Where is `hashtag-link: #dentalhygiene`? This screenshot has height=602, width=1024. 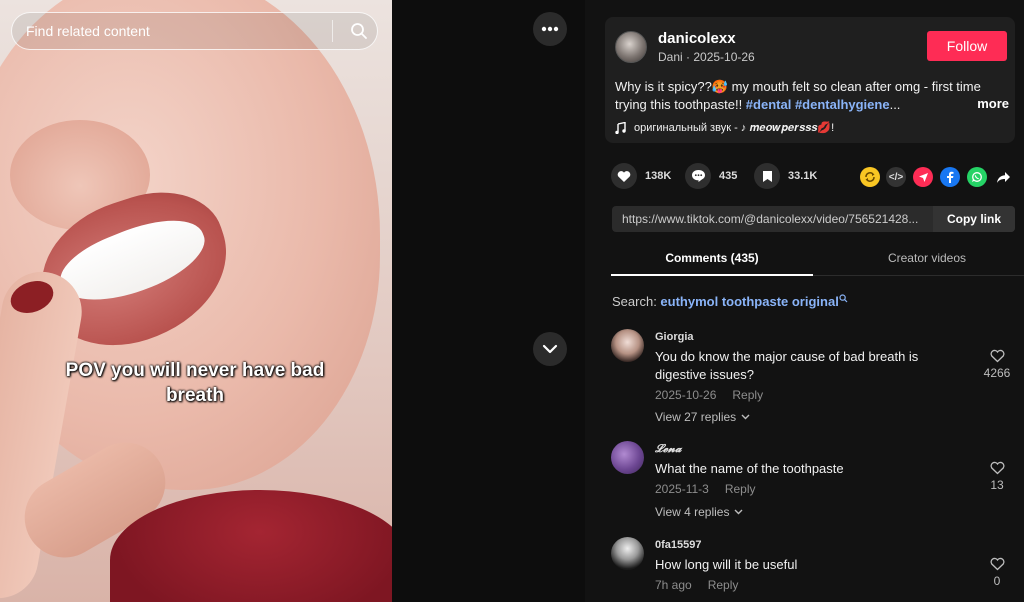
hashtag-link: #dentalhygiene is located at coordinates (842, 104).